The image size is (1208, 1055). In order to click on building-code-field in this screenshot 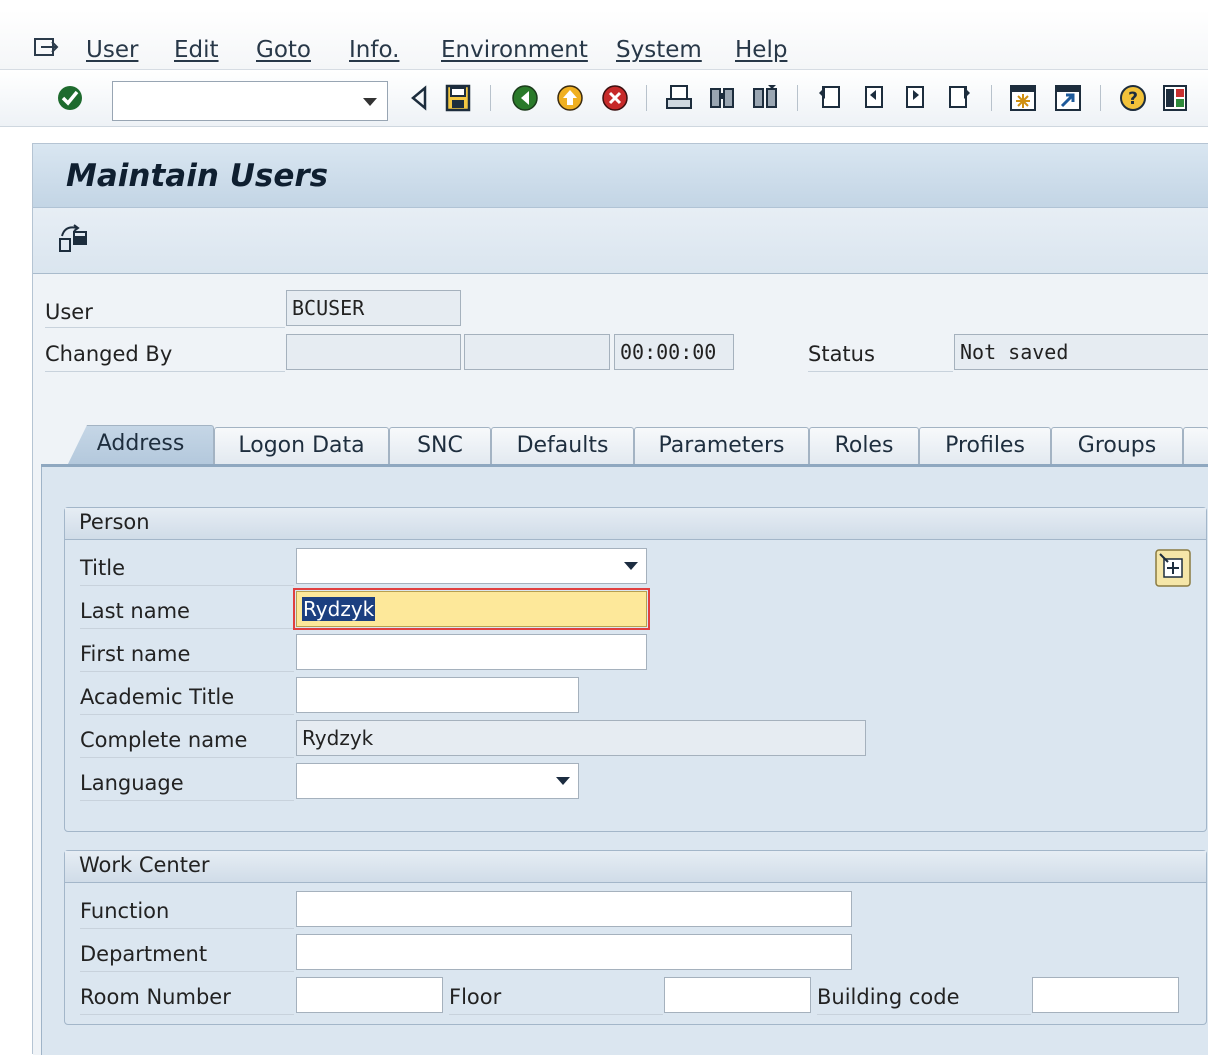, I will do `click(1105, 995)`.